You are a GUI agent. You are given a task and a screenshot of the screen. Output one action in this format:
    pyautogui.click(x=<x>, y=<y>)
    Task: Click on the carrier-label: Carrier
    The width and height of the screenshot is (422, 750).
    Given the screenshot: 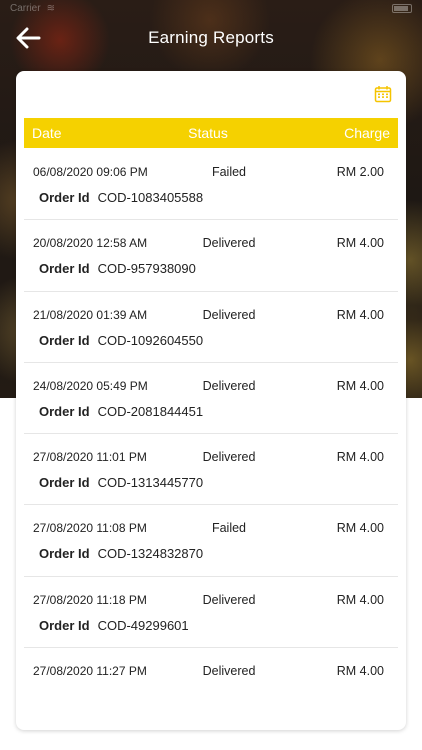 What is the action you would take?
    pyautogui.click(x=25, y=8)
    